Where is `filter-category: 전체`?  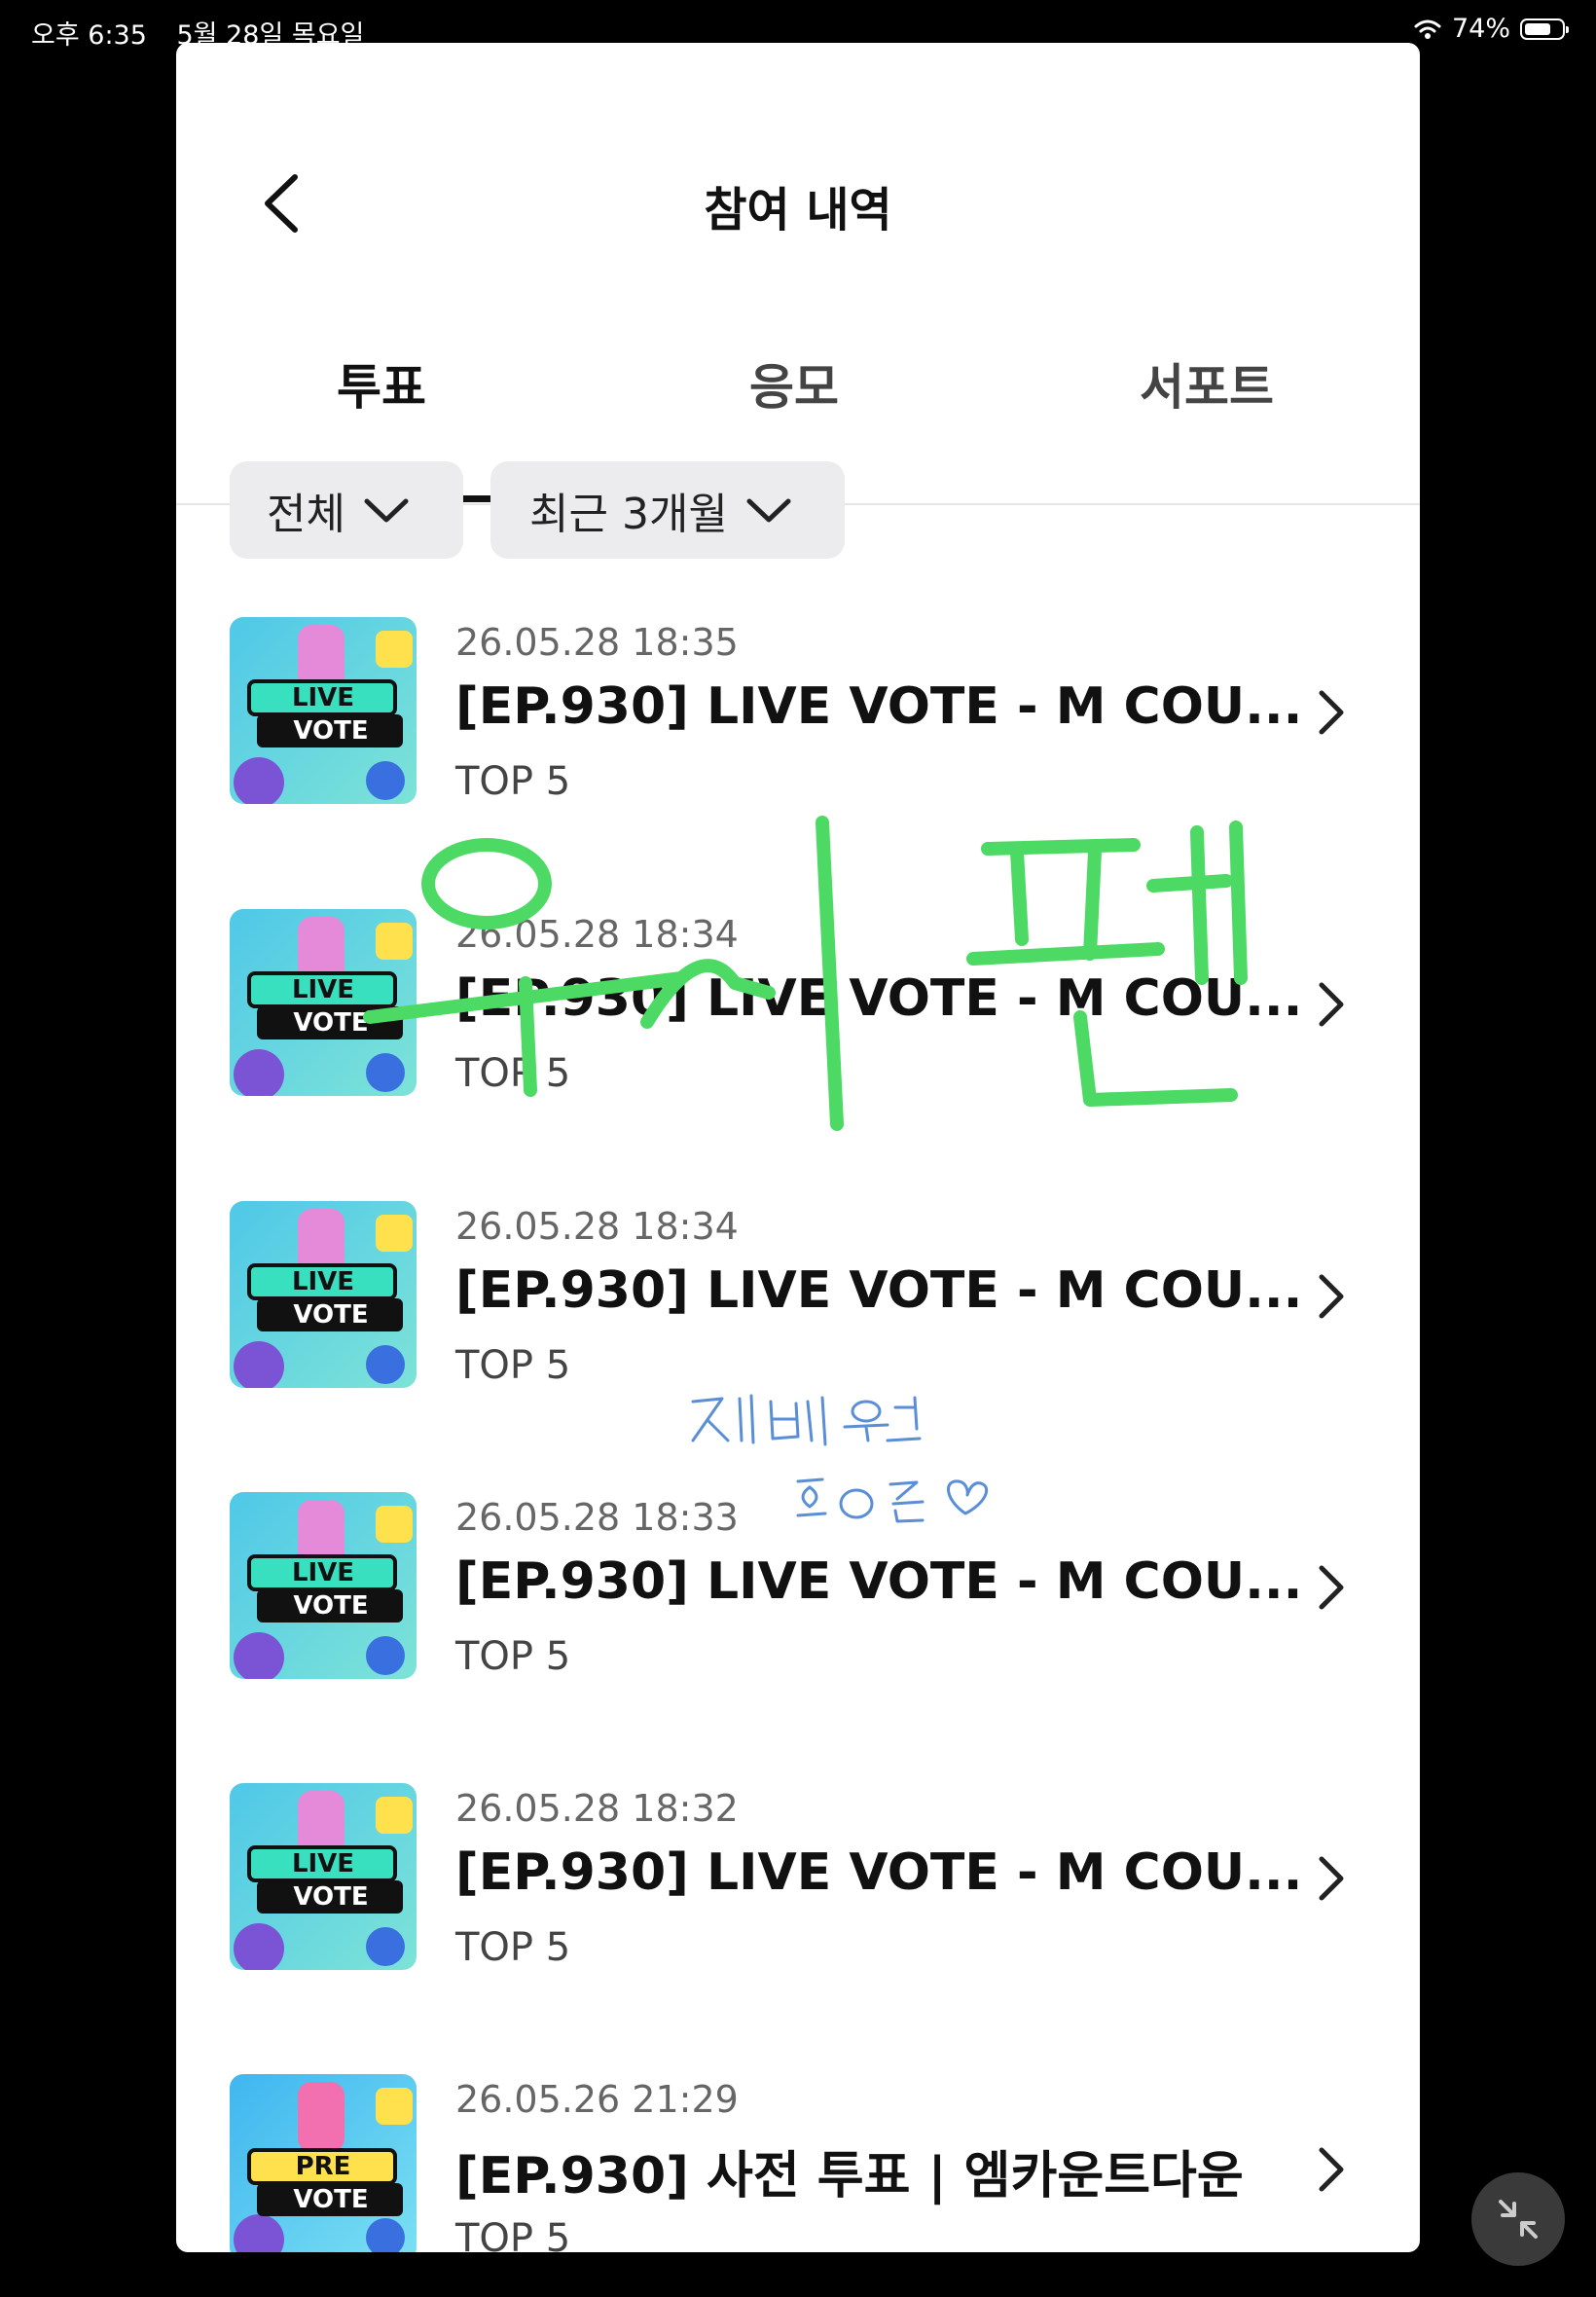
filter-category: 전체 is located at coordinates (346, 510).